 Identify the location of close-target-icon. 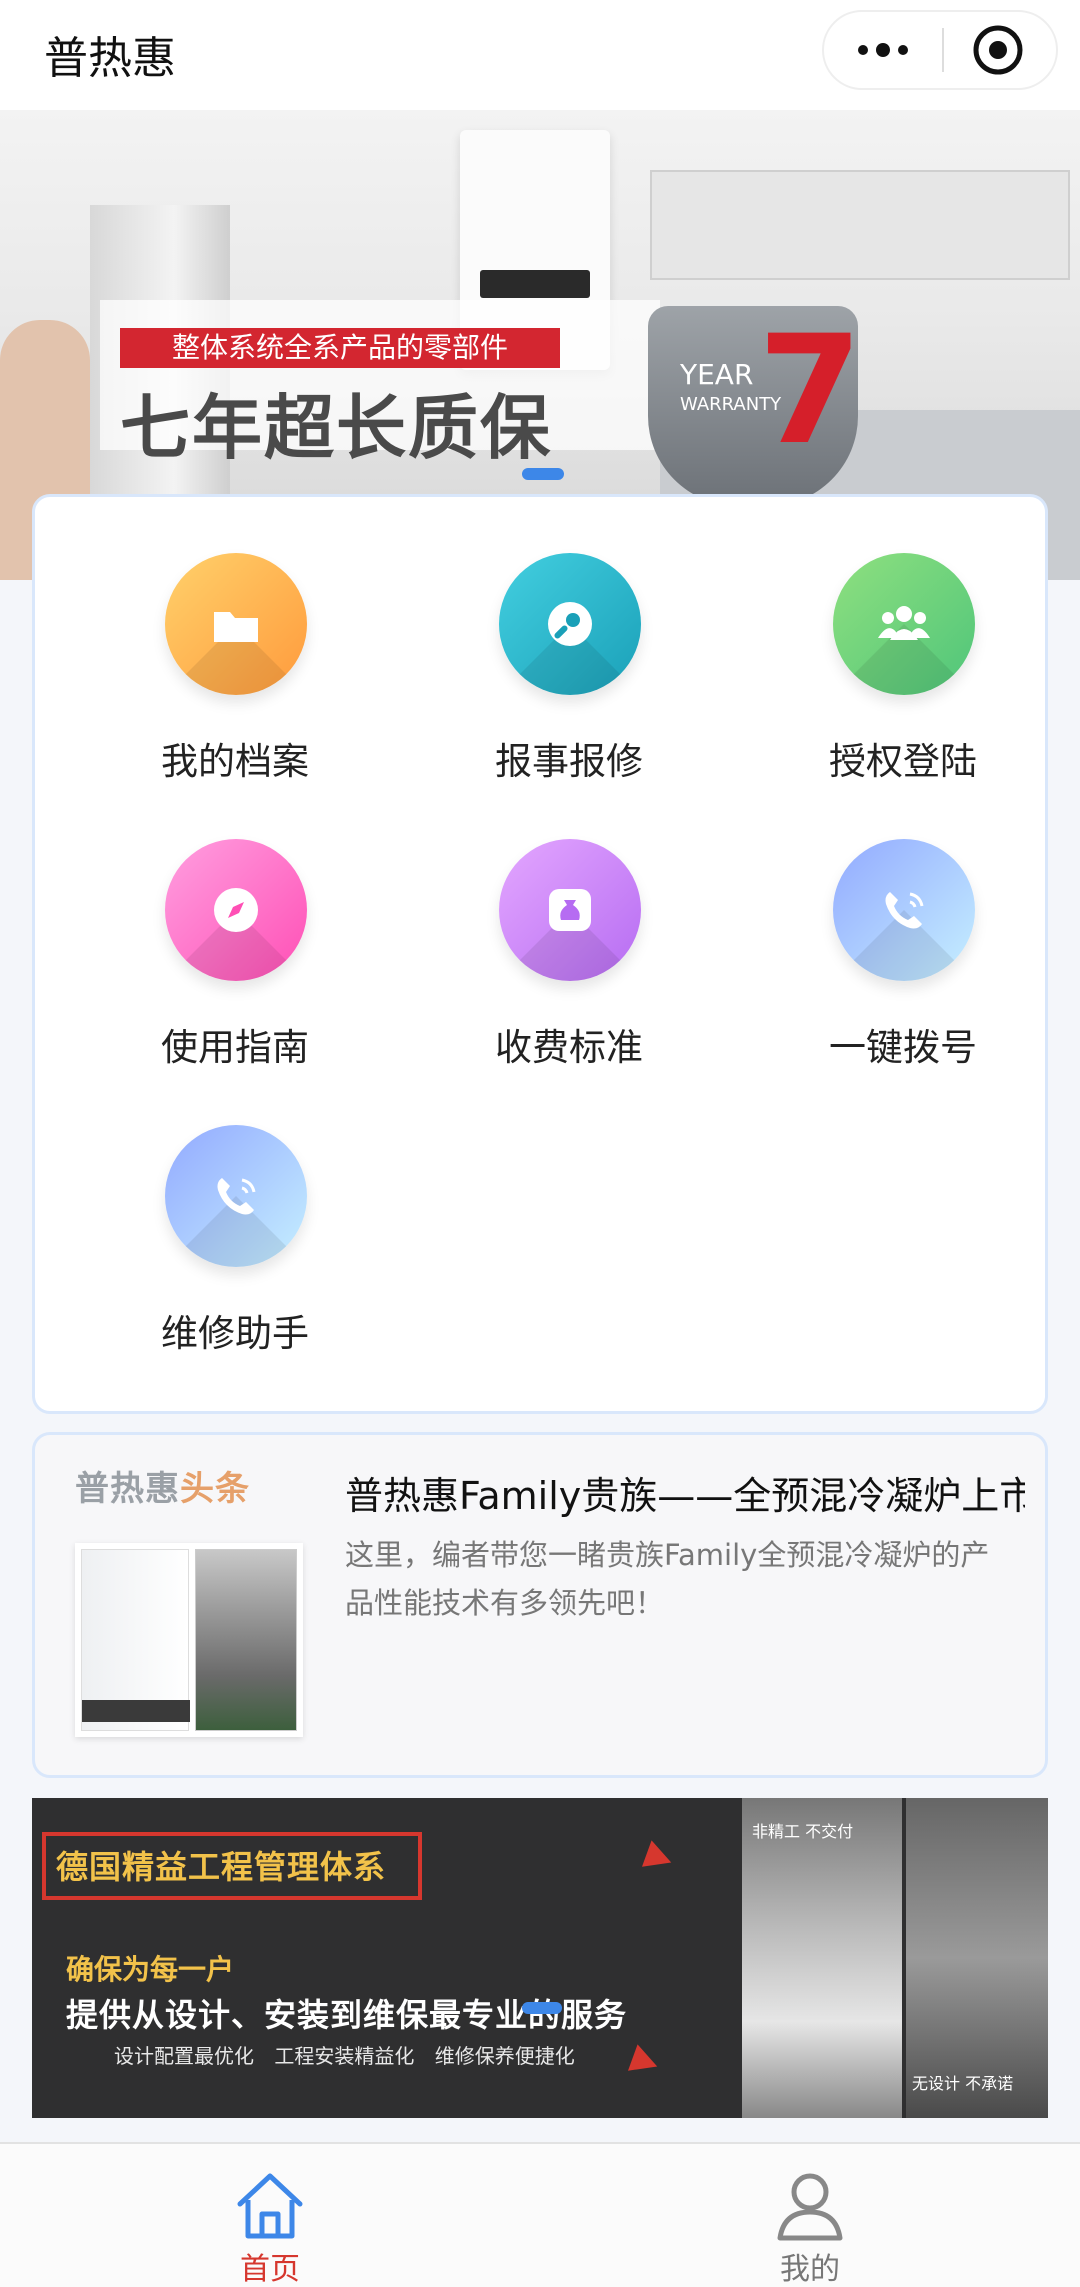
(998, 50).